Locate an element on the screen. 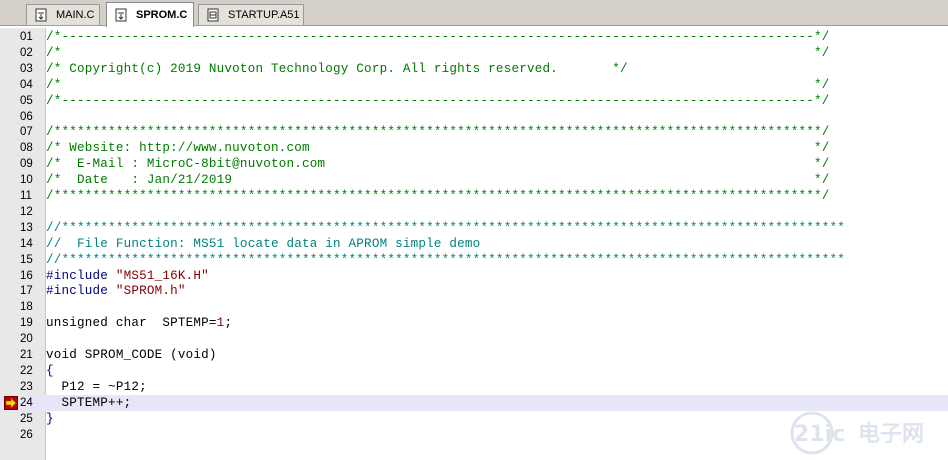 This screenshot has width=948, height=460. code-token: unsigned char SPTEMP= is located at coordinates (131, 323).